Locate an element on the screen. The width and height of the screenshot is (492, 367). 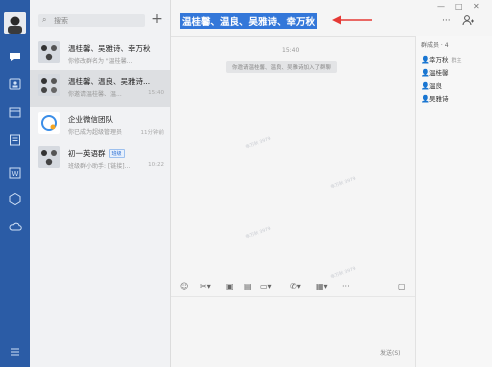
message-time: 15:40 is located at coordinates (291, 50).